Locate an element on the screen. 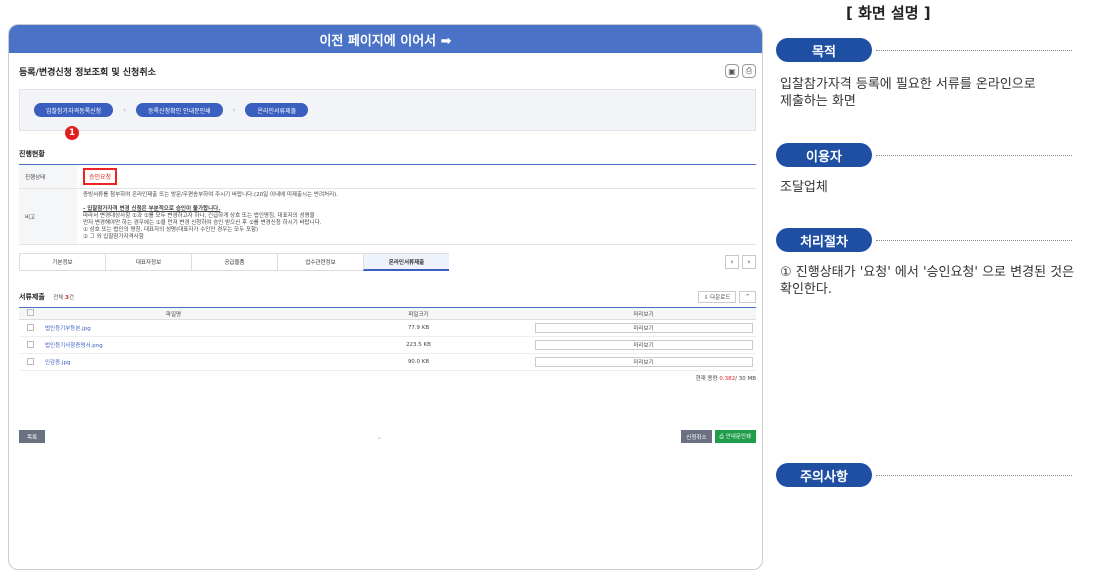  process-label: 처리절차 is located at coordinates (824, 240).